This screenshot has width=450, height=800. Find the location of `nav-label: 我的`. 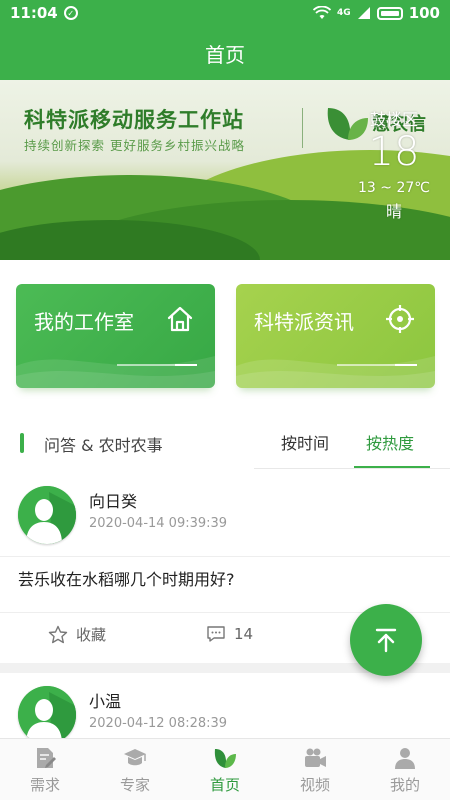

nav-label: 我的 is located at coordinates (404, 785).